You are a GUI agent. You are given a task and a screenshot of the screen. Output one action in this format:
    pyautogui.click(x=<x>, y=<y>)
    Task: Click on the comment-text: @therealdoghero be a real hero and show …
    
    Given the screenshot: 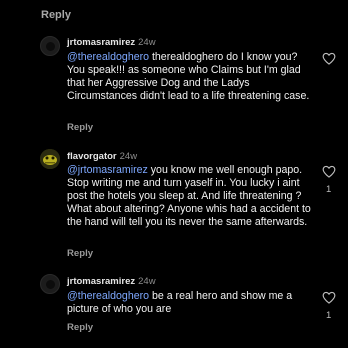 What is the action you would take?
    pyautogui.click(x=180, y=302)
    